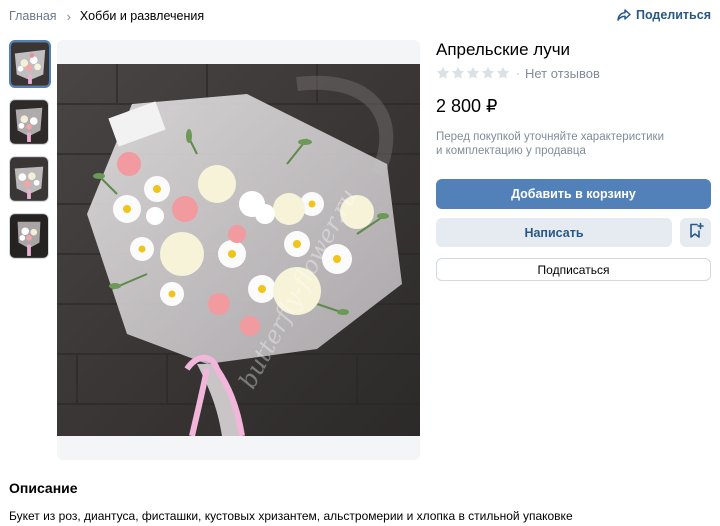 The width and height of the screenshot is (720, 526). I want to click on breadcrumb: Главная › Хобби и развлечения, so click(106, 16).